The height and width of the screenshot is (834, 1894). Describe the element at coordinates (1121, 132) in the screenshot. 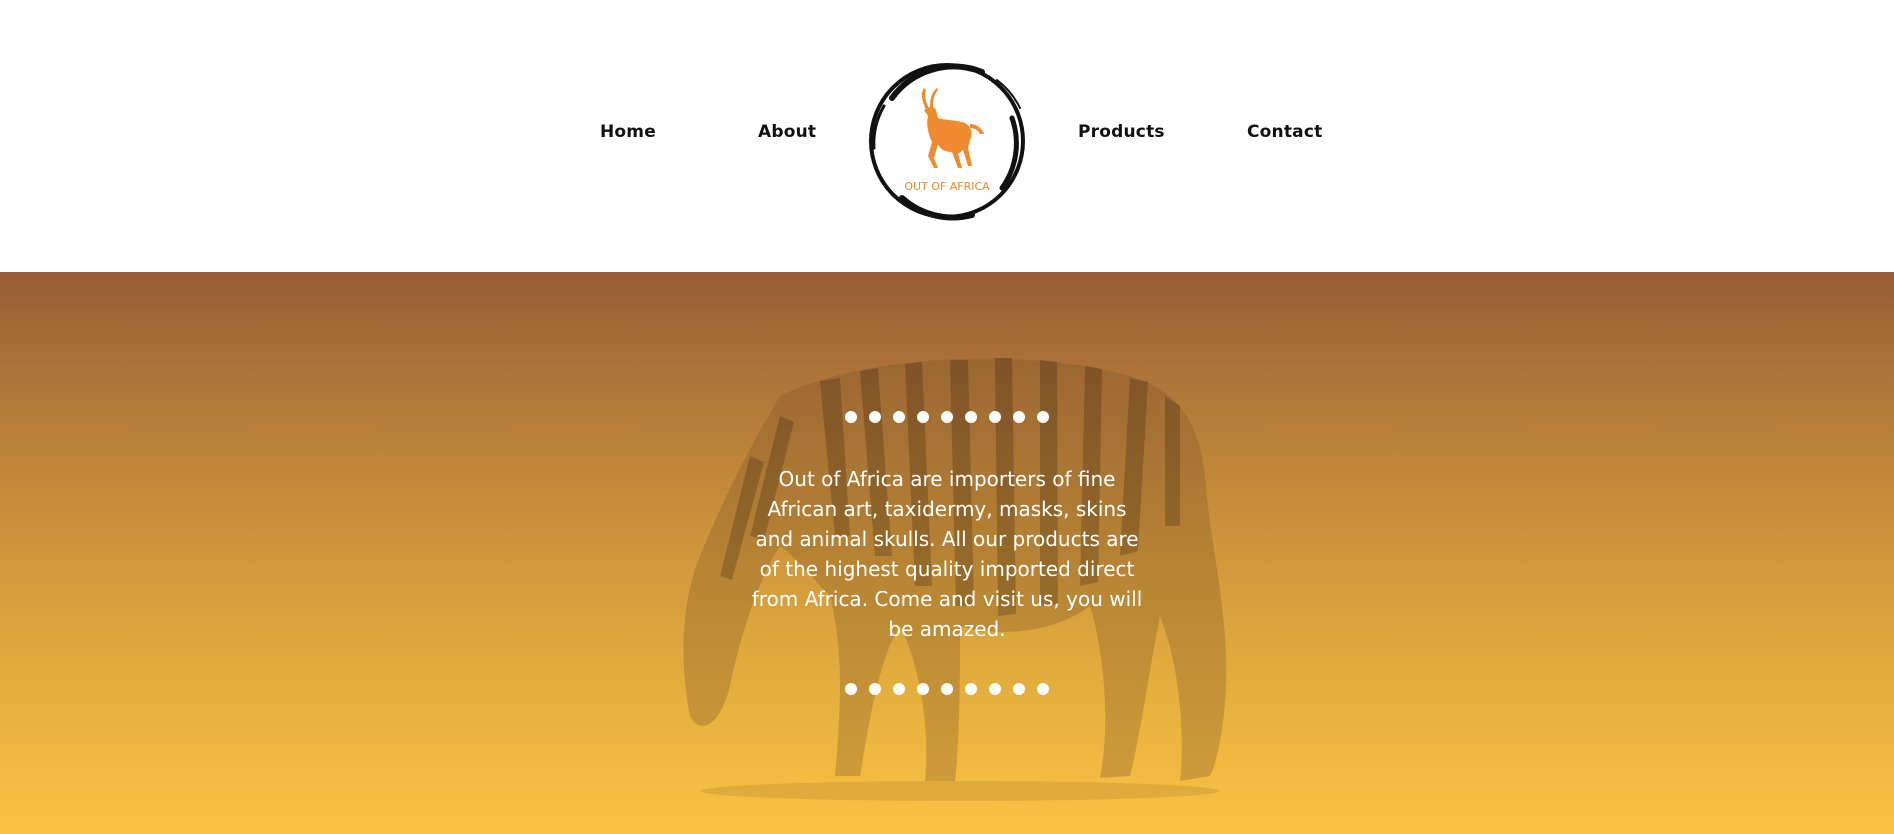

I see `nav-products-link: Products` at that location.